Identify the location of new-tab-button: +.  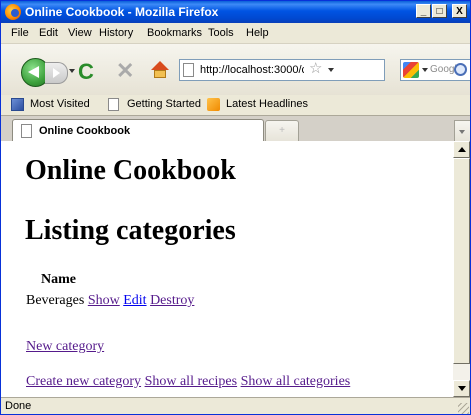
(282, 131).